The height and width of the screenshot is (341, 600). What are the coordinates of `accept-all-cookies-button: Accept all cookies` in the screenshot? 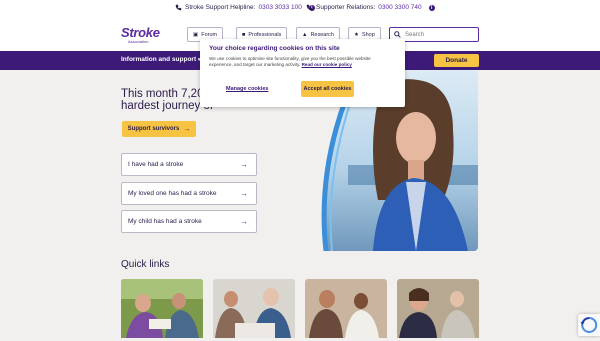 It's located at (327, 89).